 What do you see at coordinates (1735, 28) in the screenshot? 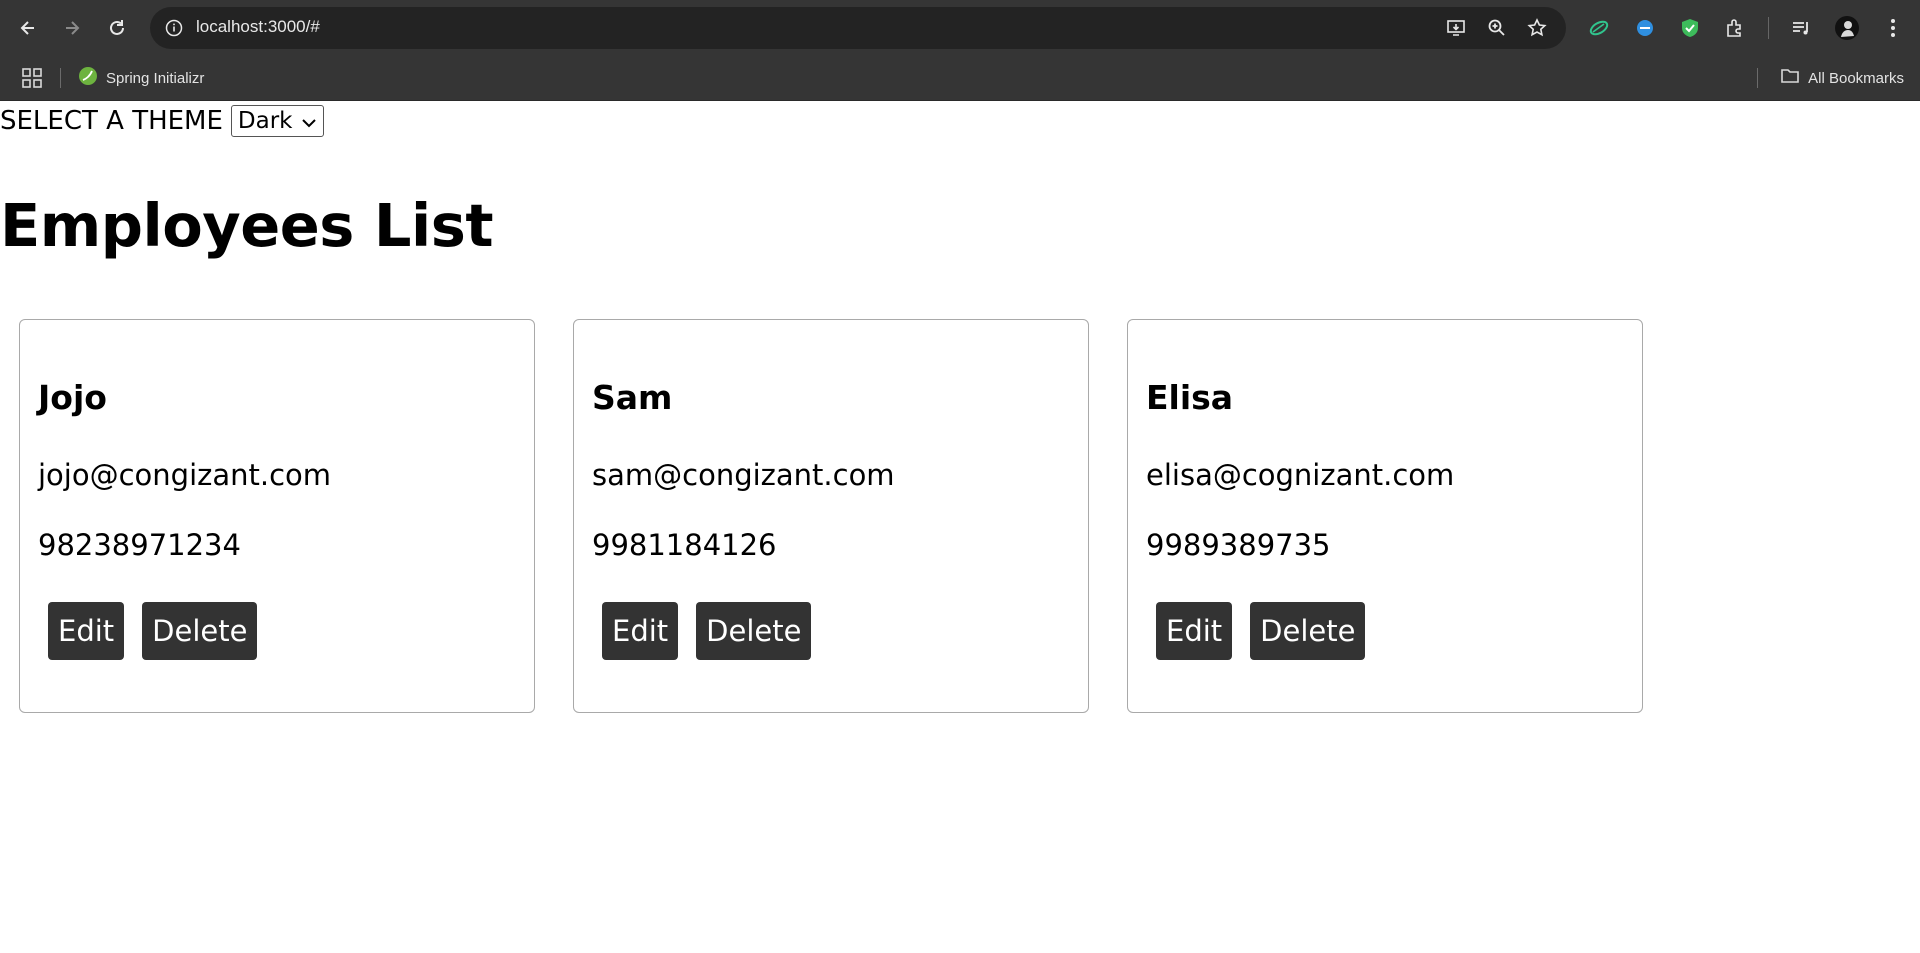
I see `extensions-puzzle-icon` at bounding box center [1735, 28].